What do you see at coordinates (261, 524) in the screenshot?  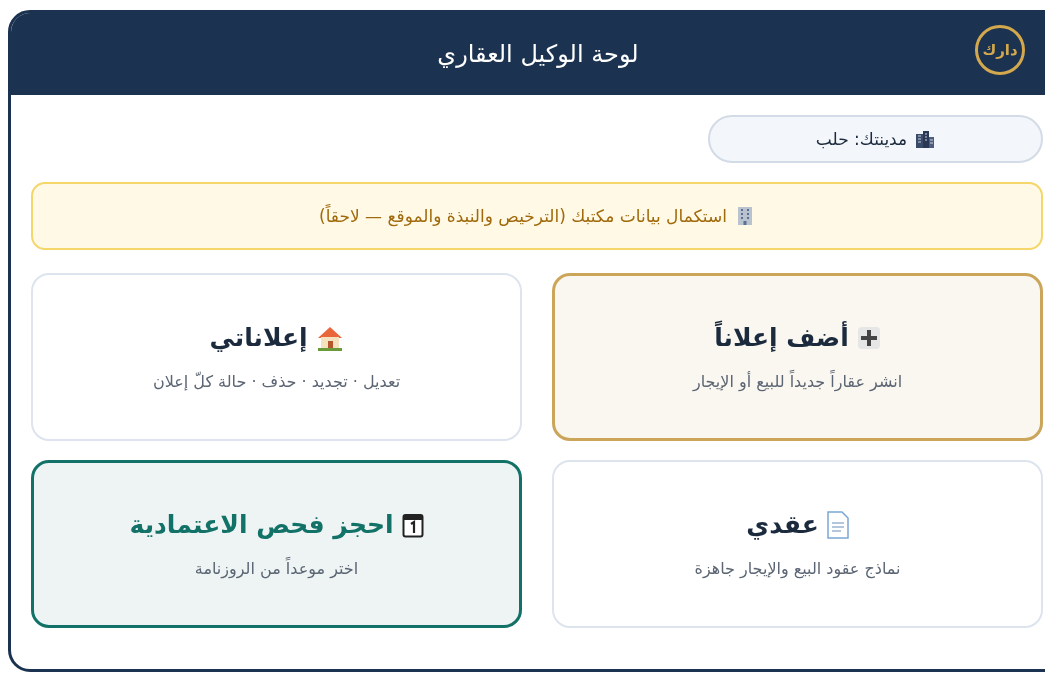 I see `card-title: احجز فحص الاعتمادية` at bounding box center [261, 524].